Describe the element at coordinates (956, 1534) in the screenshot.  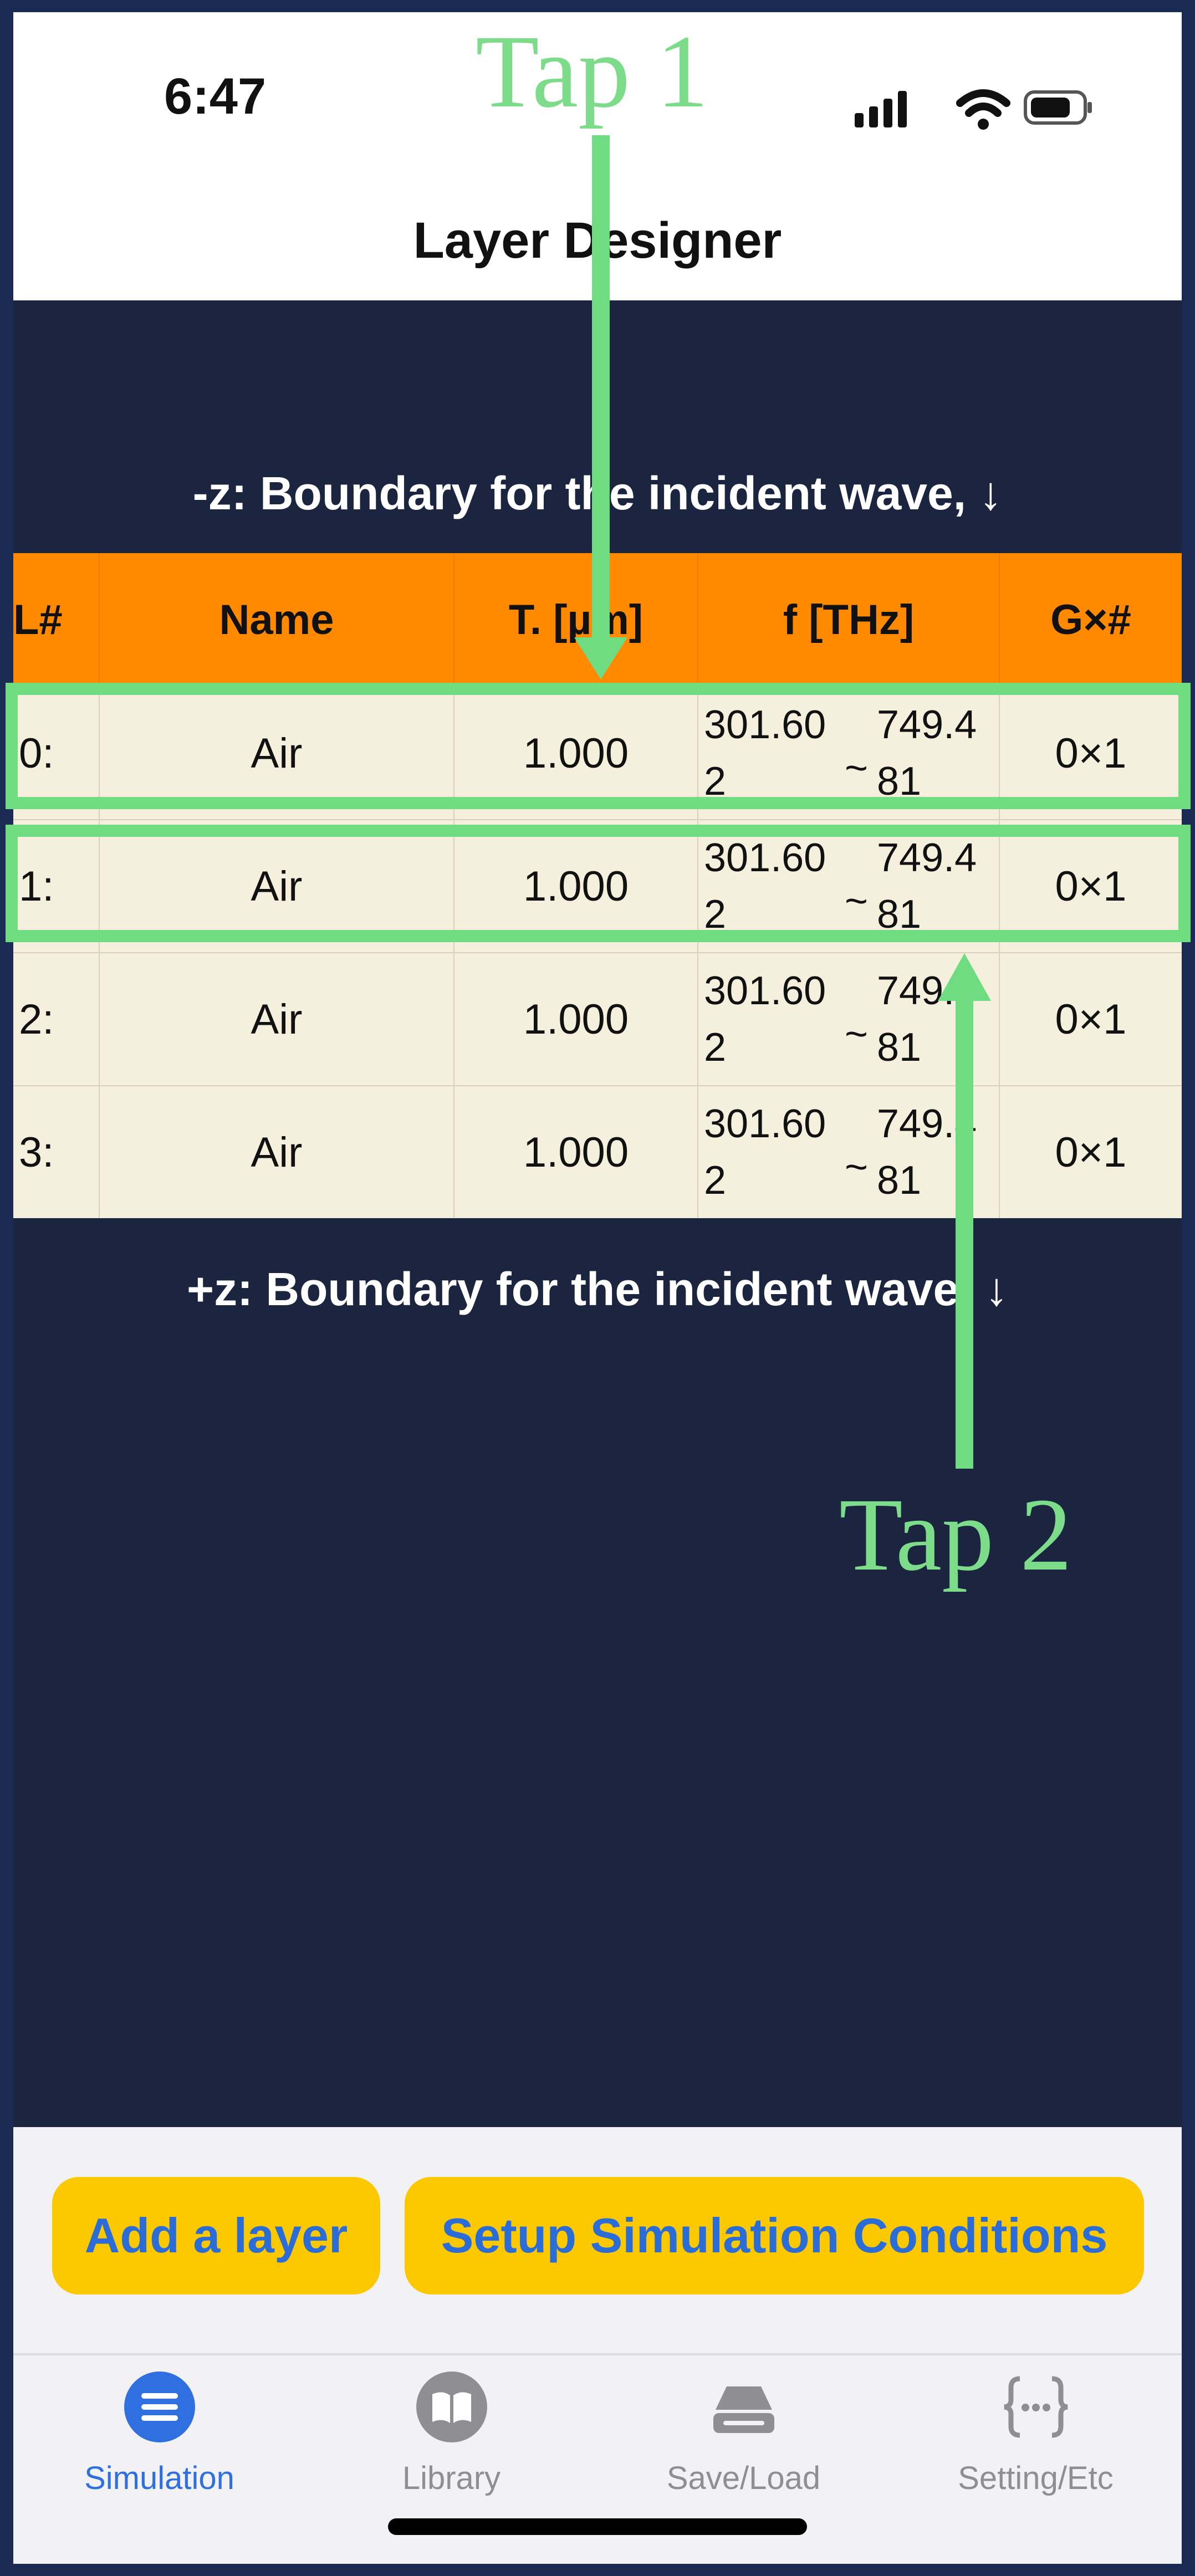
I see `tap2-label: Tap 2` at that location.